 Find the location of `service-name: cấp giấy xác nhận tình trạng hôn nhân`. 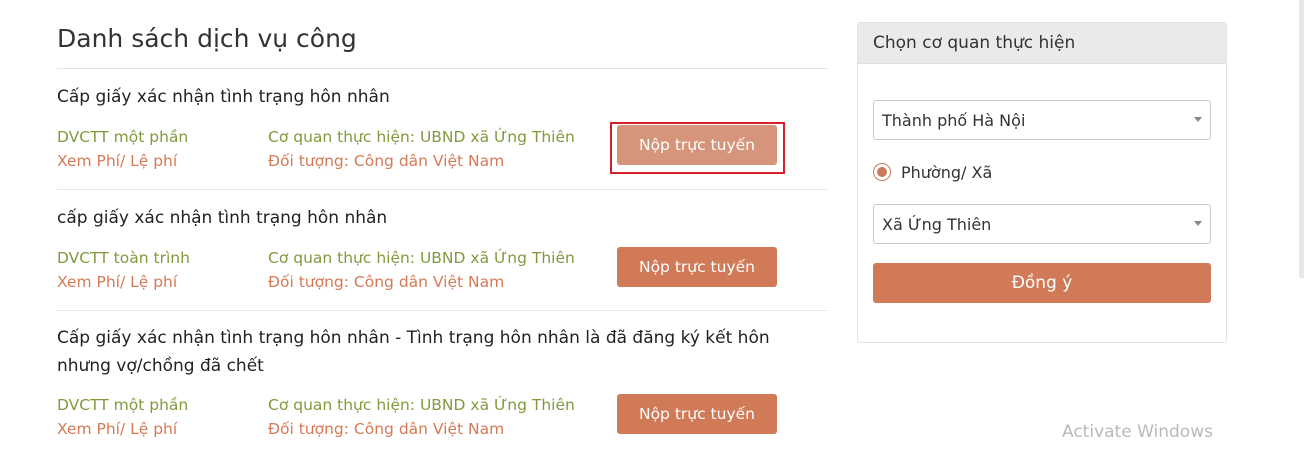

service-name: cấp giấy xác nhận tình trạng hôn nhân is located at coordinates (442, 218).